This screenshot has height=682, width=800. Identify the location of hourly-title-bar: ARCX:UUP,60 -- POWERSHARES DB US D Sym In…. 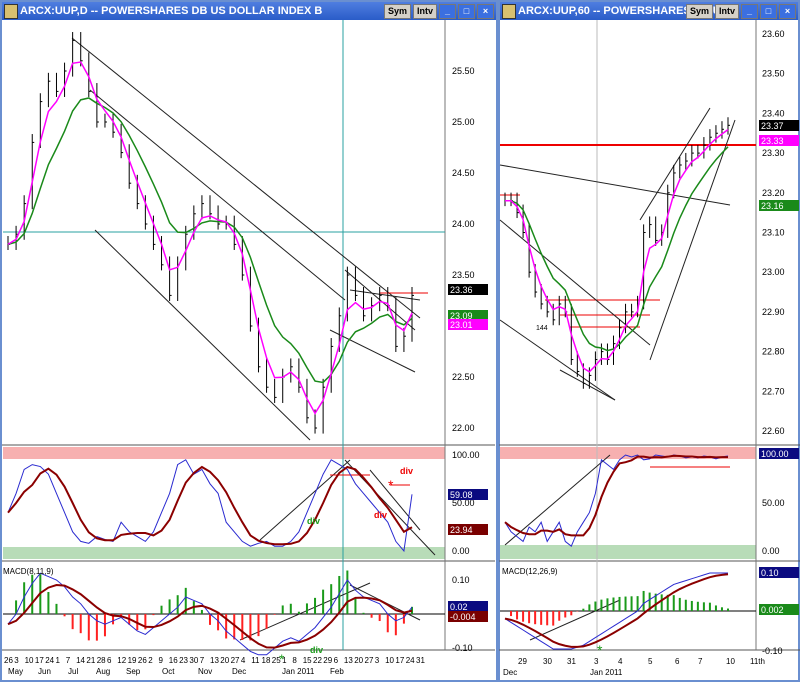
(649, 11).